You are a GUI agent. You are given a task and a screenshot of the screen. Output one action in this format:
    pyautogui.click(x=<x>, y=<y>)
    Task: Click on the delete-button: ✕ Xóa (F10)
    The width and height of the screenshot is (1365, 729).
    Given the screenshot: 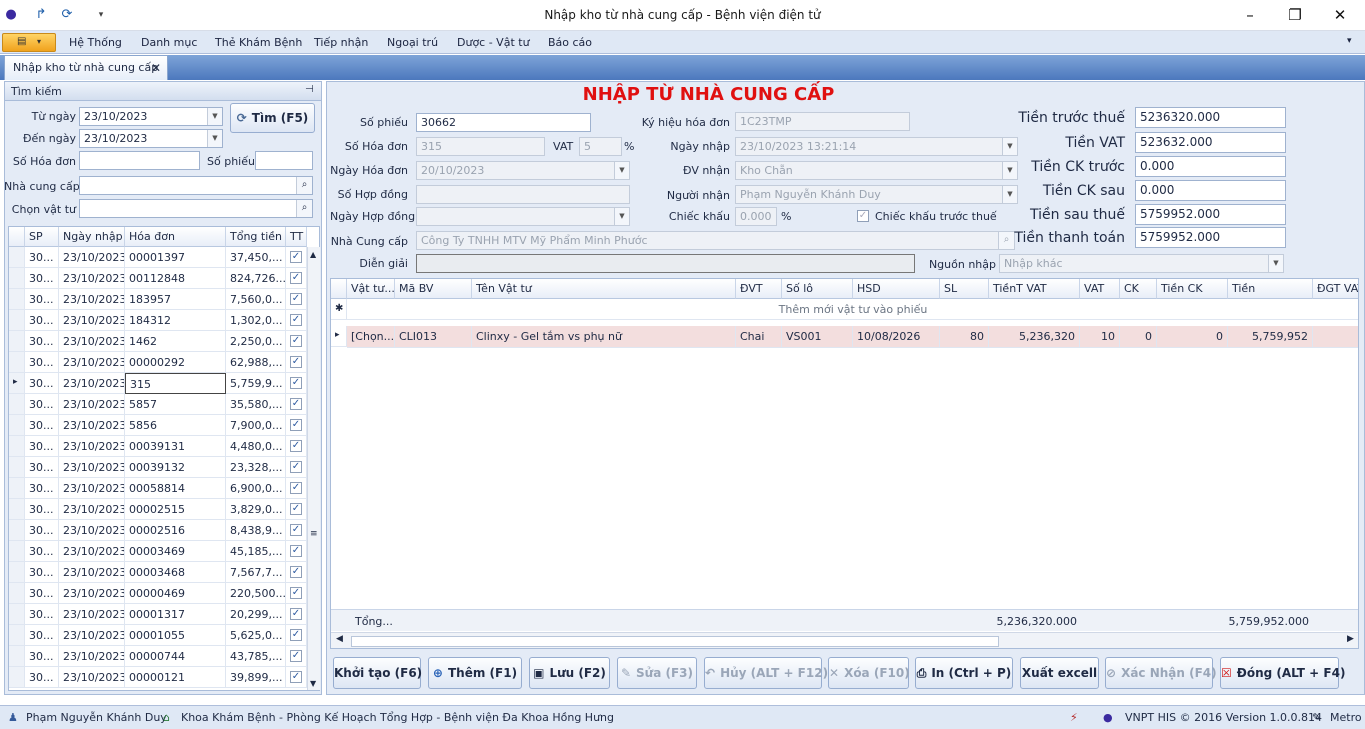 What is the action you would take?
    pyautogui.click(x=869, y=673)
    